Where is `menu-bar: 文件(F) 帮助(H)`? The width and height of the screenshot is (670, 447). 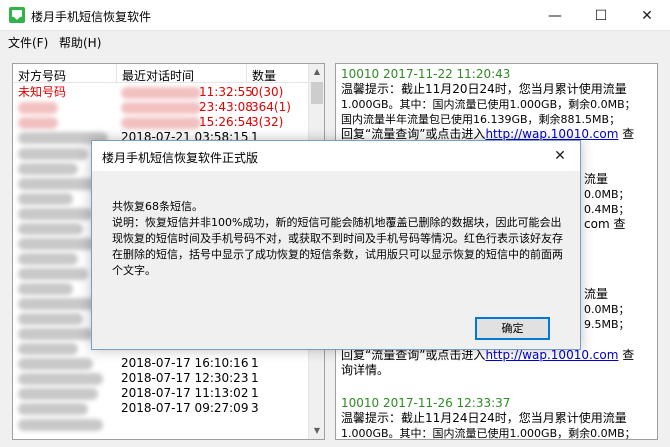
menu-bar: 文件(F) 帮助(H) is located at coordinates (335, 41).